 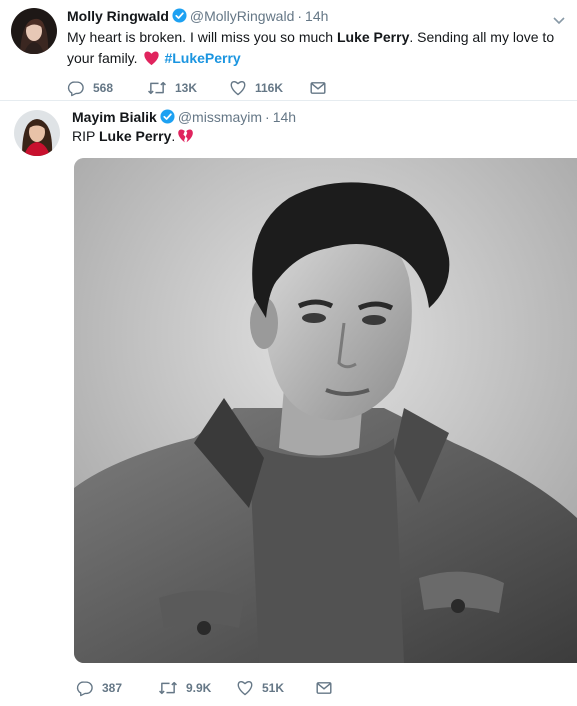 What do you see at coordinates (260, 688) in the screenshot?
I see `like-button: 51K` at bounding box center [260, 688].